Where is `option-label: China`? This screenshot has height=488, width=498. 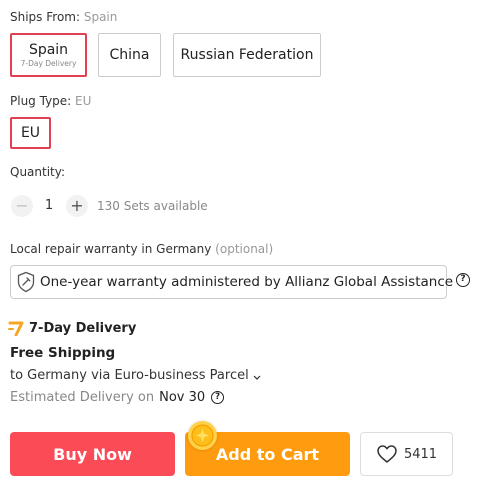
option-label: China is located at coordinates (129, 55).